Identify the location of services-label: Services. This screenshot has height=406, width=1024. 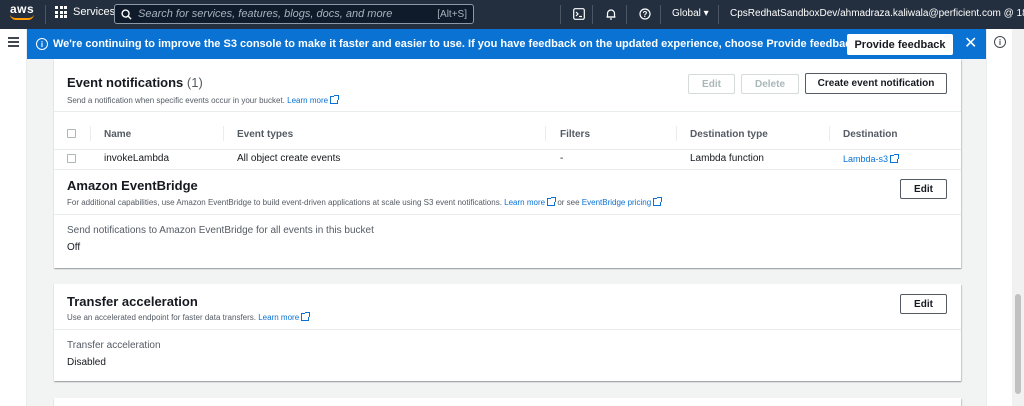
(94, 12).